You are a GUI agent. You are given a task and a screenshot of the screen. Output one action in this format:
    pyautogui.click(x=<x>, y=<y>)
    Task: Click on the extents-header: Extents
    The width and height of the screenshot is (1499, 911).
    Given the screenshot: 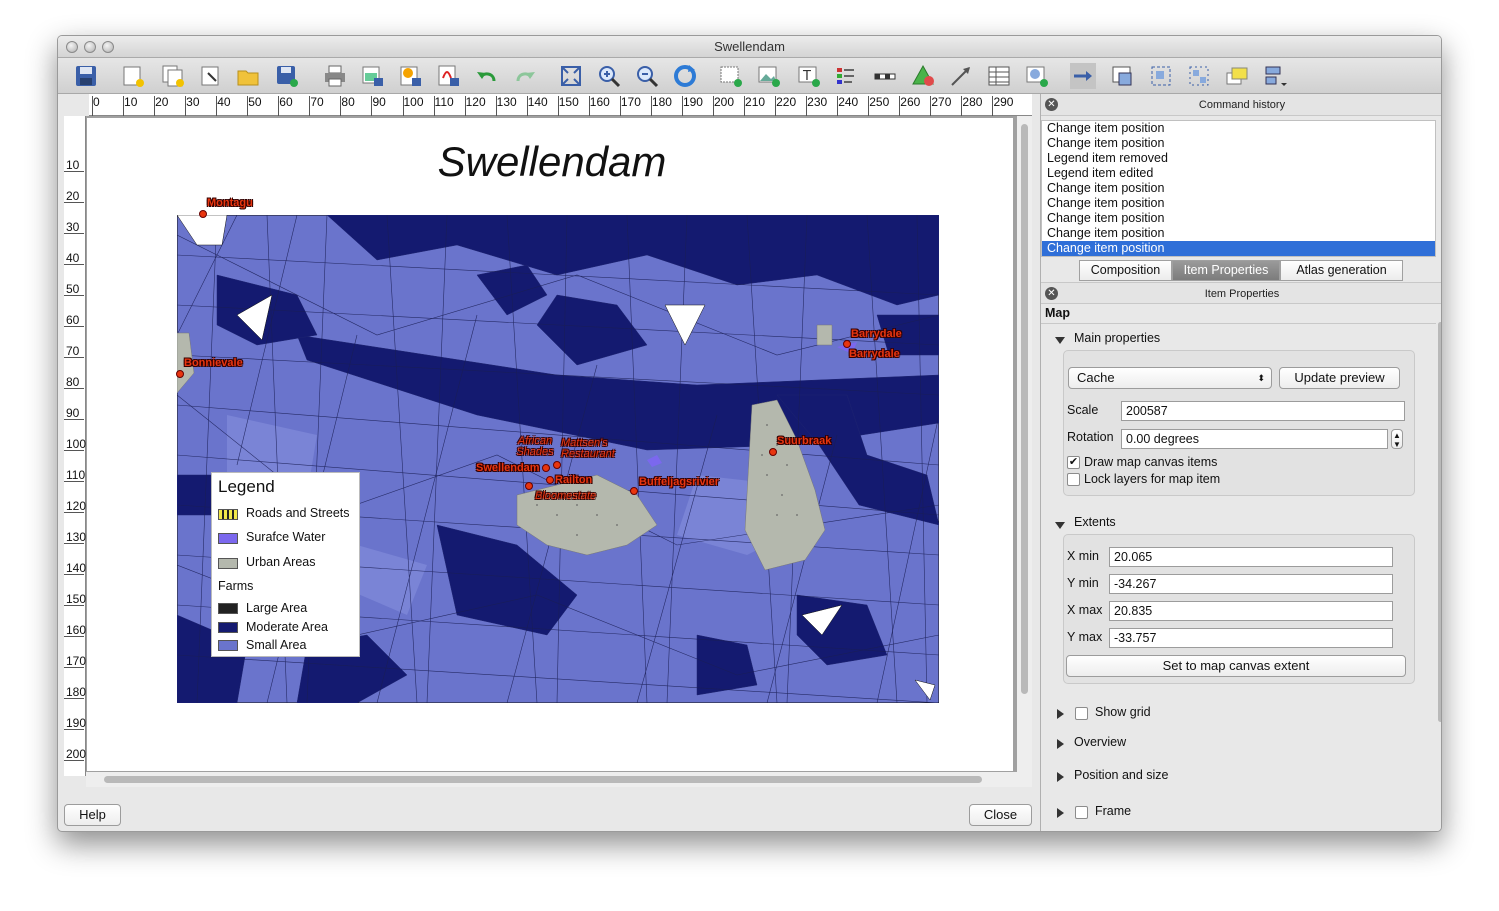 What is the action you would take?
    pyautogui.click(x=1095, y=522)
    